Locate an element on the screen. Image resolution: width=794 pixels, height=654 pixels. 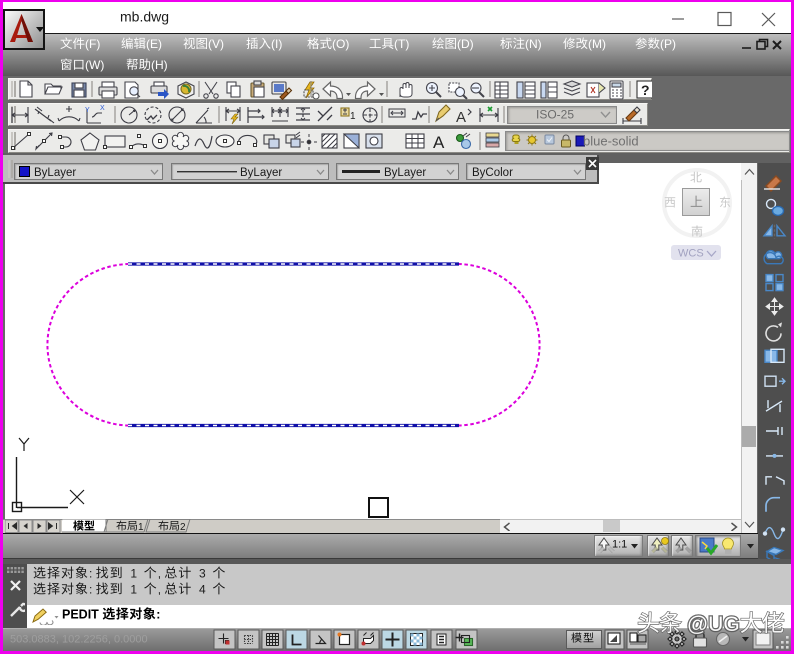
svg-text: 1:1 is located at coordinates (619, 545).